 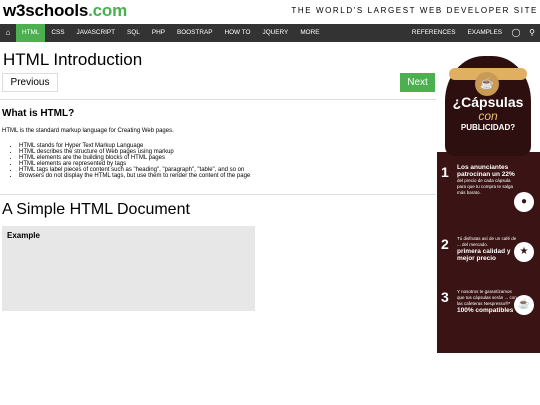 What do you see at coordinates (276, 33) in the screenshot?
I see `nav-jquery: JQUERY` at bounding box center [276, 33].